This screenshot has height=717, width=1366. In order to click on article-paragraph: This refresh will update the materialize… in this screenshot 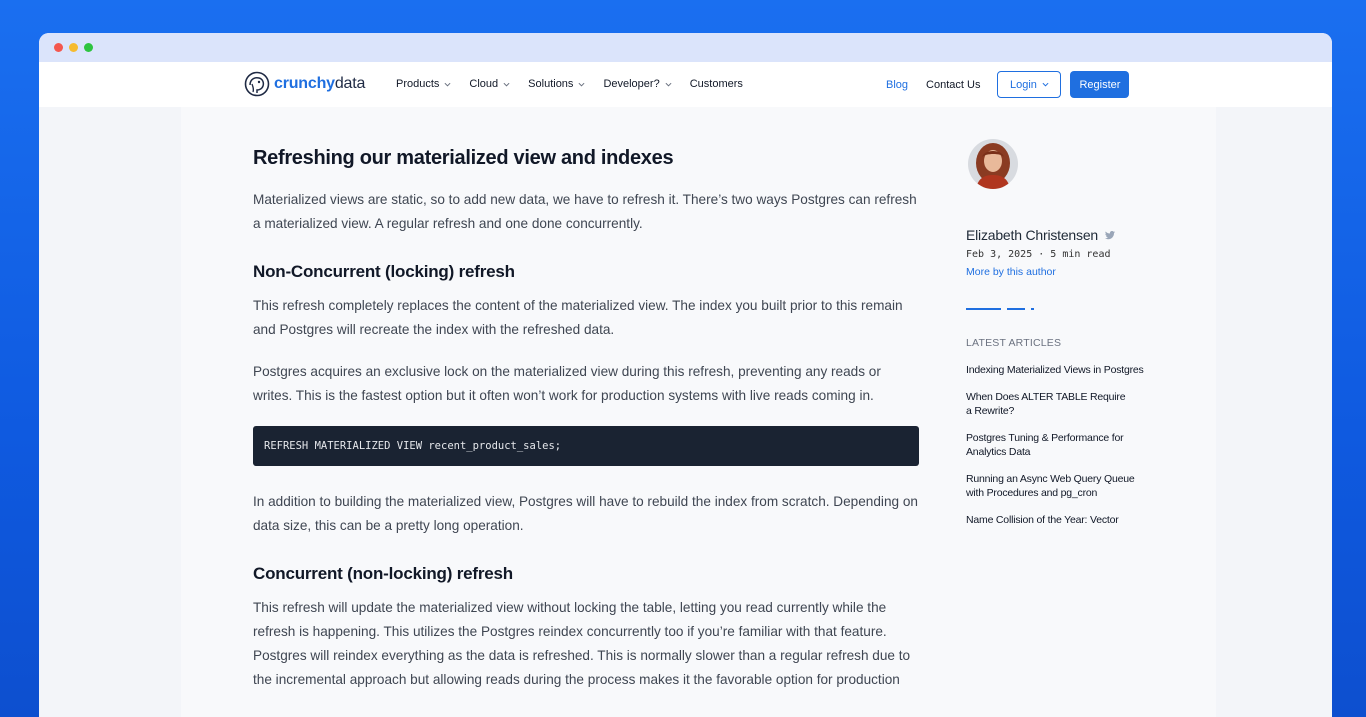, I will do `click(582, 643)`.